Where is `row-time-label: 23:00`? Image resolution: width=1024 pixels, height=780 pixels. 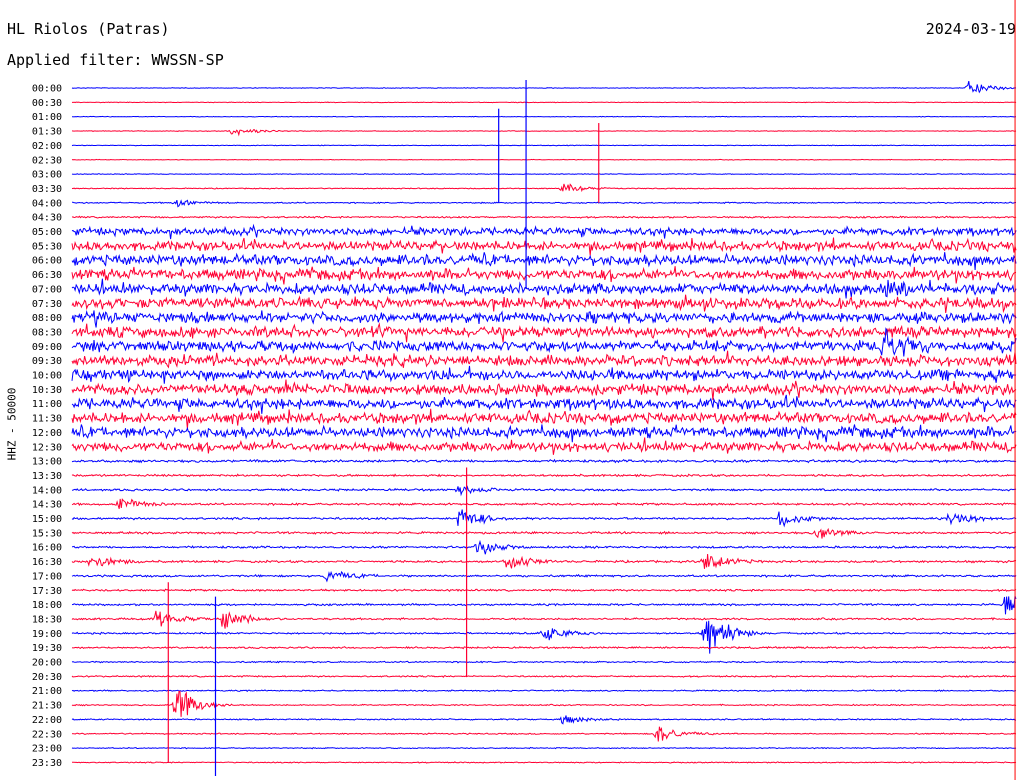
row-time-label: 23:00 is located at coordinates (47, 749).